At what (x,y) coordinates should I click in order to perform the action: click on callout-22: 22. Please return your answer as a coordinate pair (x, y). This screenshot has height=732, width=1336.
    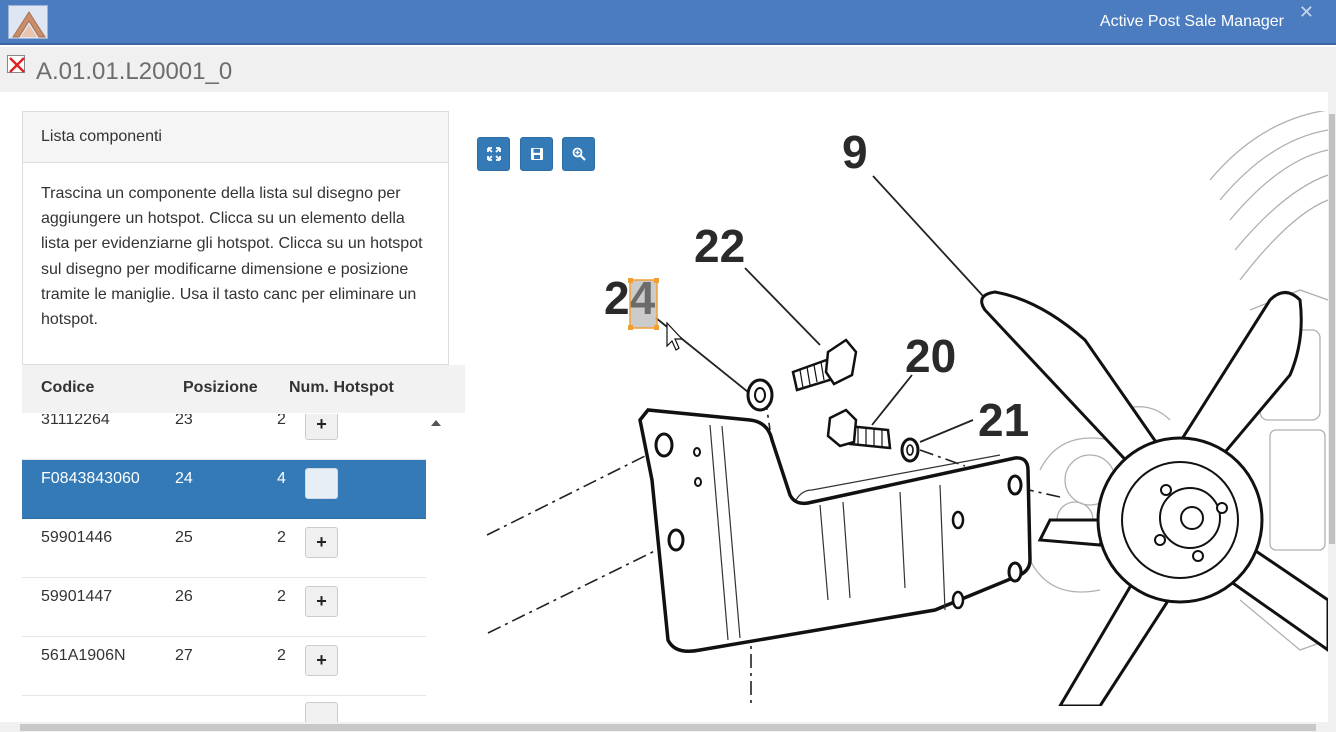
    Looking at the image, I should click on (719, 246).